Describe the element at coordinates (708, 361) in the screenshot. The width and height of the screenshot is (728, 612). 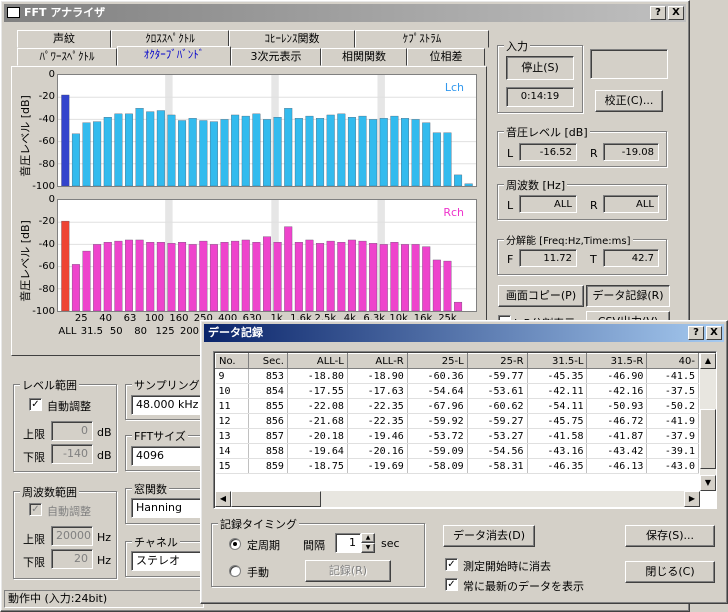
I see `scroll-up-arrow: ▲` at that location.